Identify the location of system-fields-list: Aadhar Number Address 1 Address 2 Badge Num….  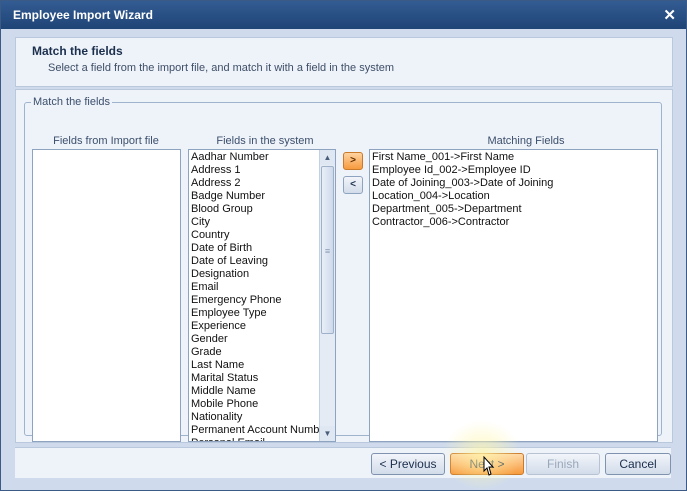
(262, 295).